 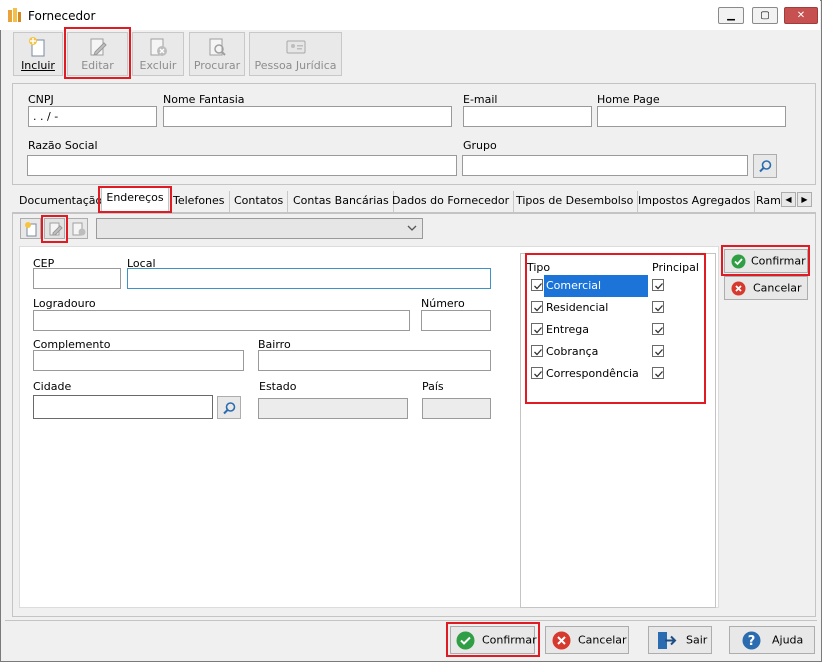 I want to click on razao-social-field, so click(x=242, y=165).